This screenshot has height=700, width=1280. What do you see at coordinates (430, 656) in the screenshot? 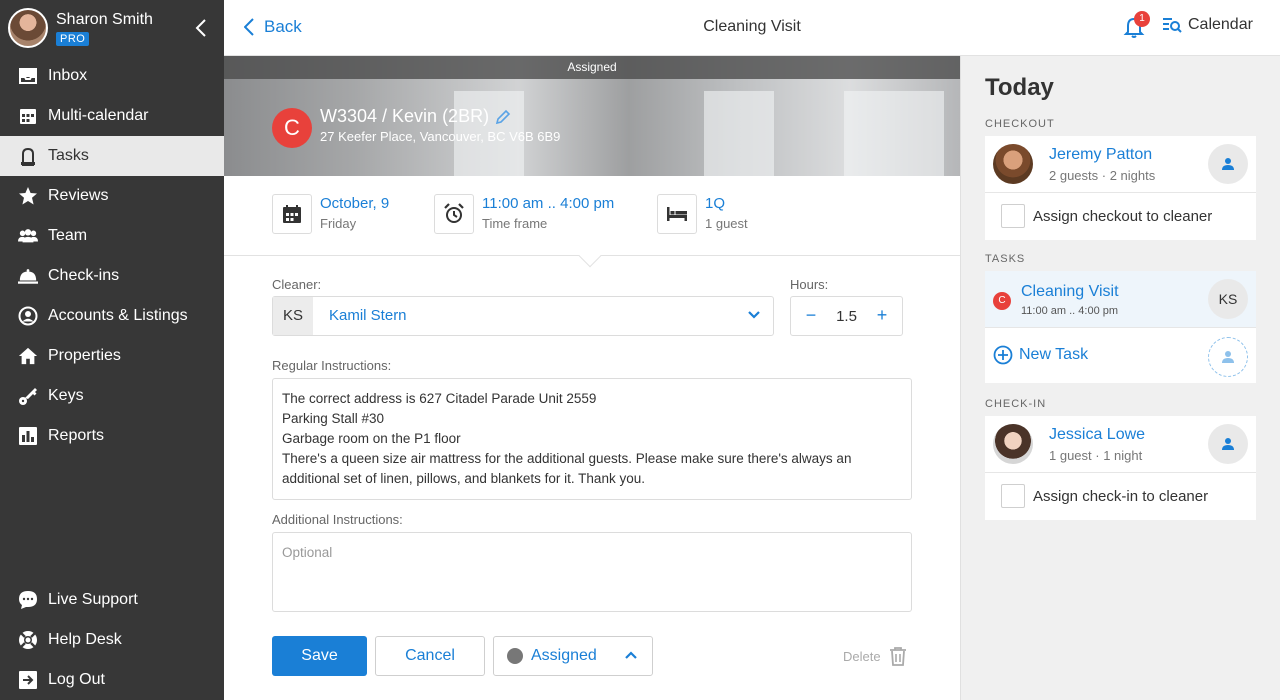
I see `cancel-button: Cancel` at bounding box center [430, 656].